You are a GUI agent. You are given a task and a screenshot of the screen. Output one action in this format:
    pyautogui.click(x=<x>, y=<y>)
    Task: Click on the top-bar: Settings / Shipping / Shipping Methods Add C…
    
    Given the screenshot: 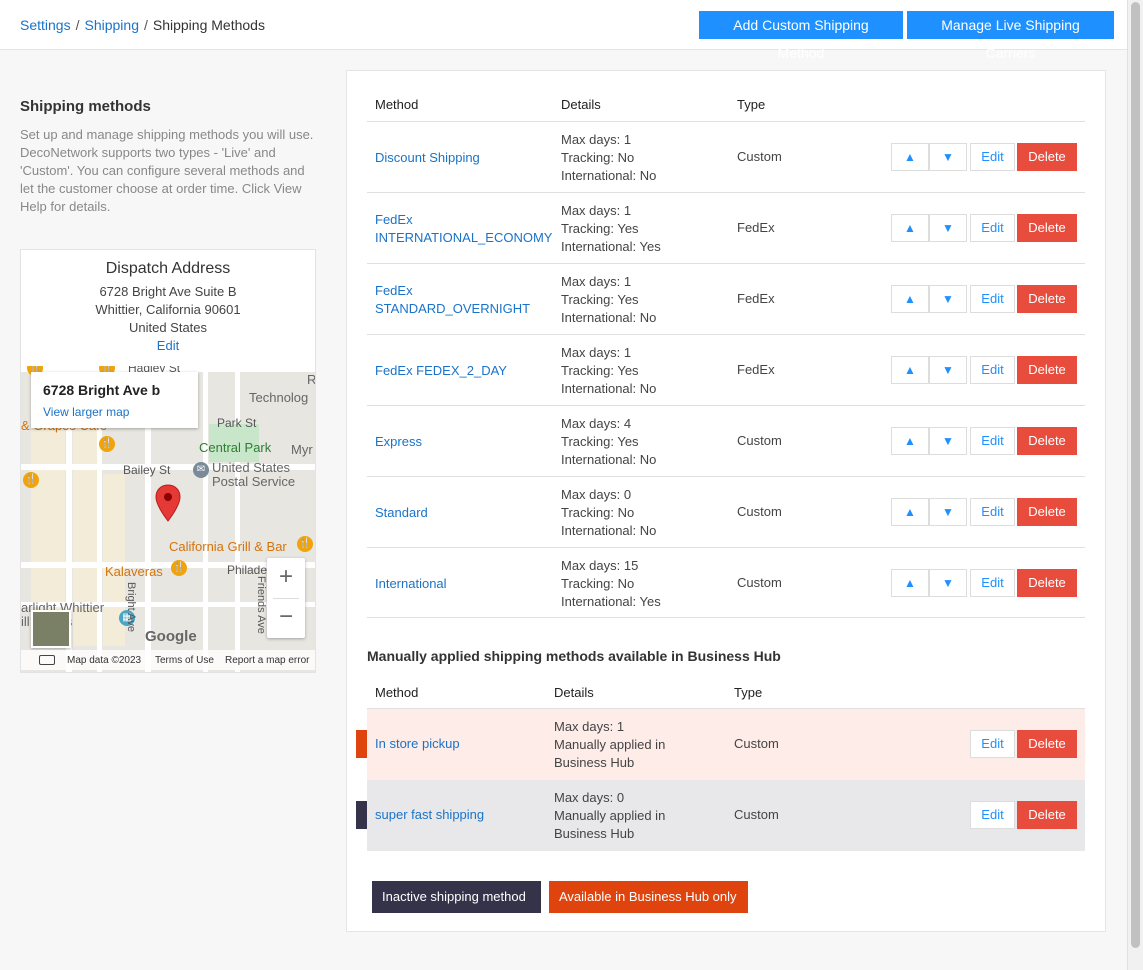 What is the action you would take?
    pyautogui.click(x=563, y=30)
    